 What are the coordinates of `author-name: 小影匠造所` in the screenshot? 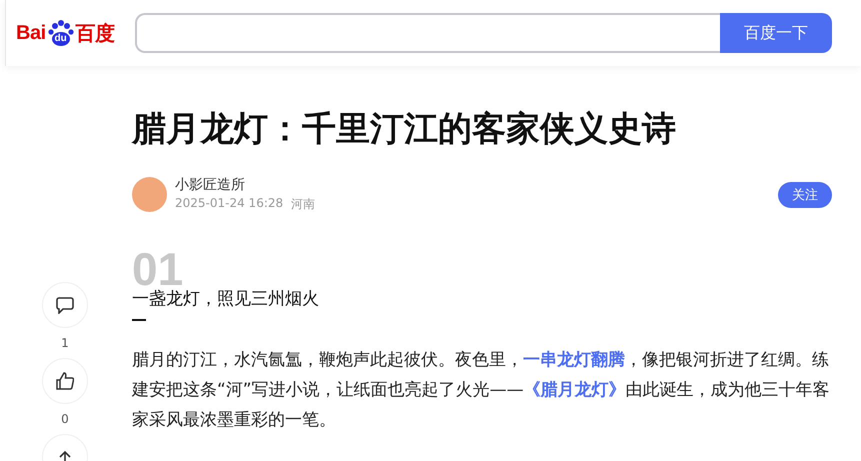 It's located at (472, 185).